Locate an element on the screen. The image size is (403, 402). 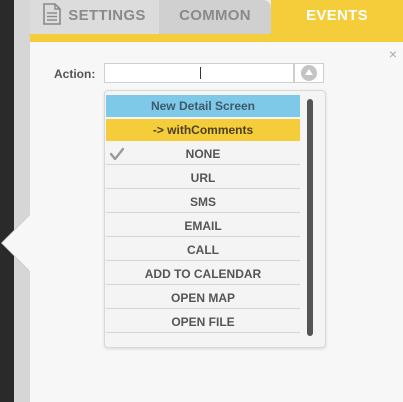
tab-events: EVENTS is located at coordinates (337, 17).